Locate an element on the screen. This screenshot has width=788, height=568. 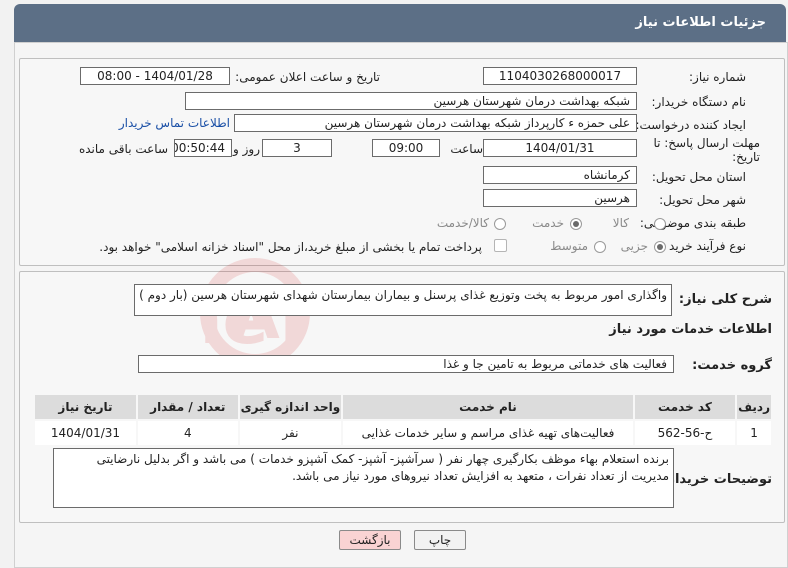
buyer-org-label: نام دستگاه خریدار: is located at coordinates (699, 102).